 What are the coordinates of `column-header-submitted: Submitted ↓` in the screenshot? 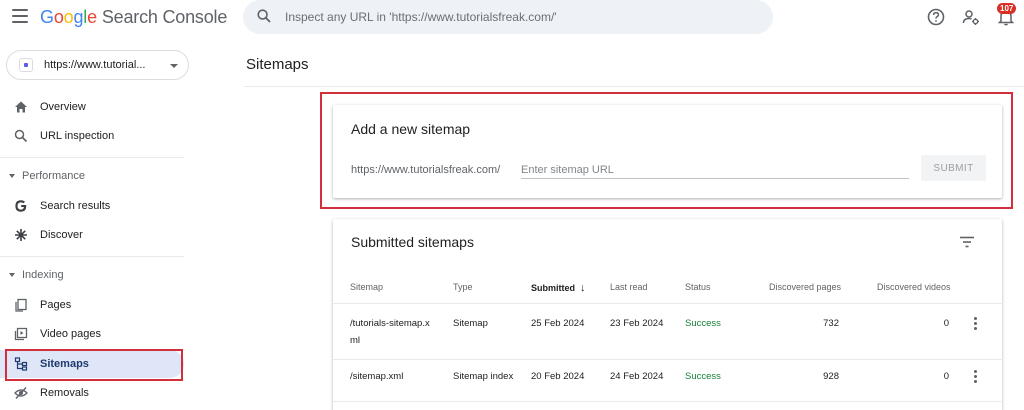 It's located at (558, 288).